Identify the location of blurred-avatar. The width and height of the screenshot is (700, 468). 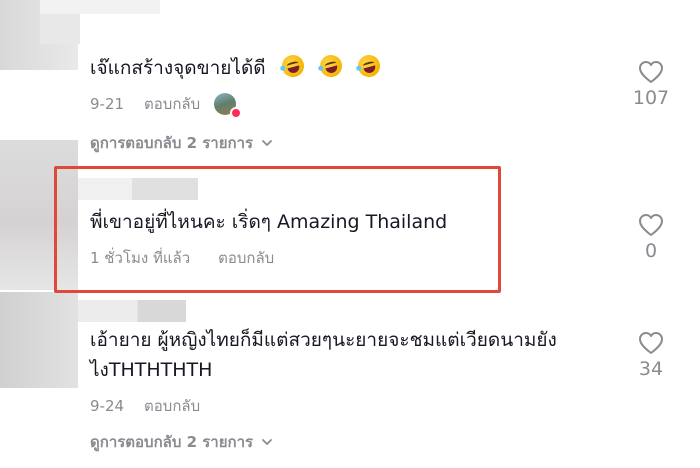
(39, 340).